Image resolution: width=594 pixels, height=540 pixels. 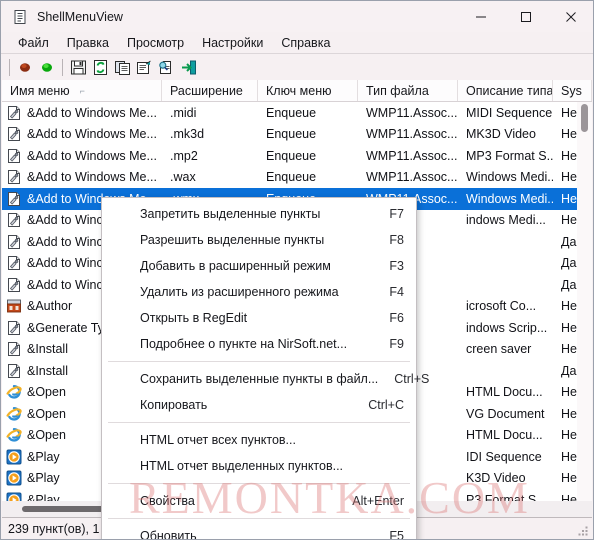 What do you see at coordinates (82, 90) in the screenshot?
I see `column-header-menu-name: Имя меню ⌐` at bounding box center [82, 90].